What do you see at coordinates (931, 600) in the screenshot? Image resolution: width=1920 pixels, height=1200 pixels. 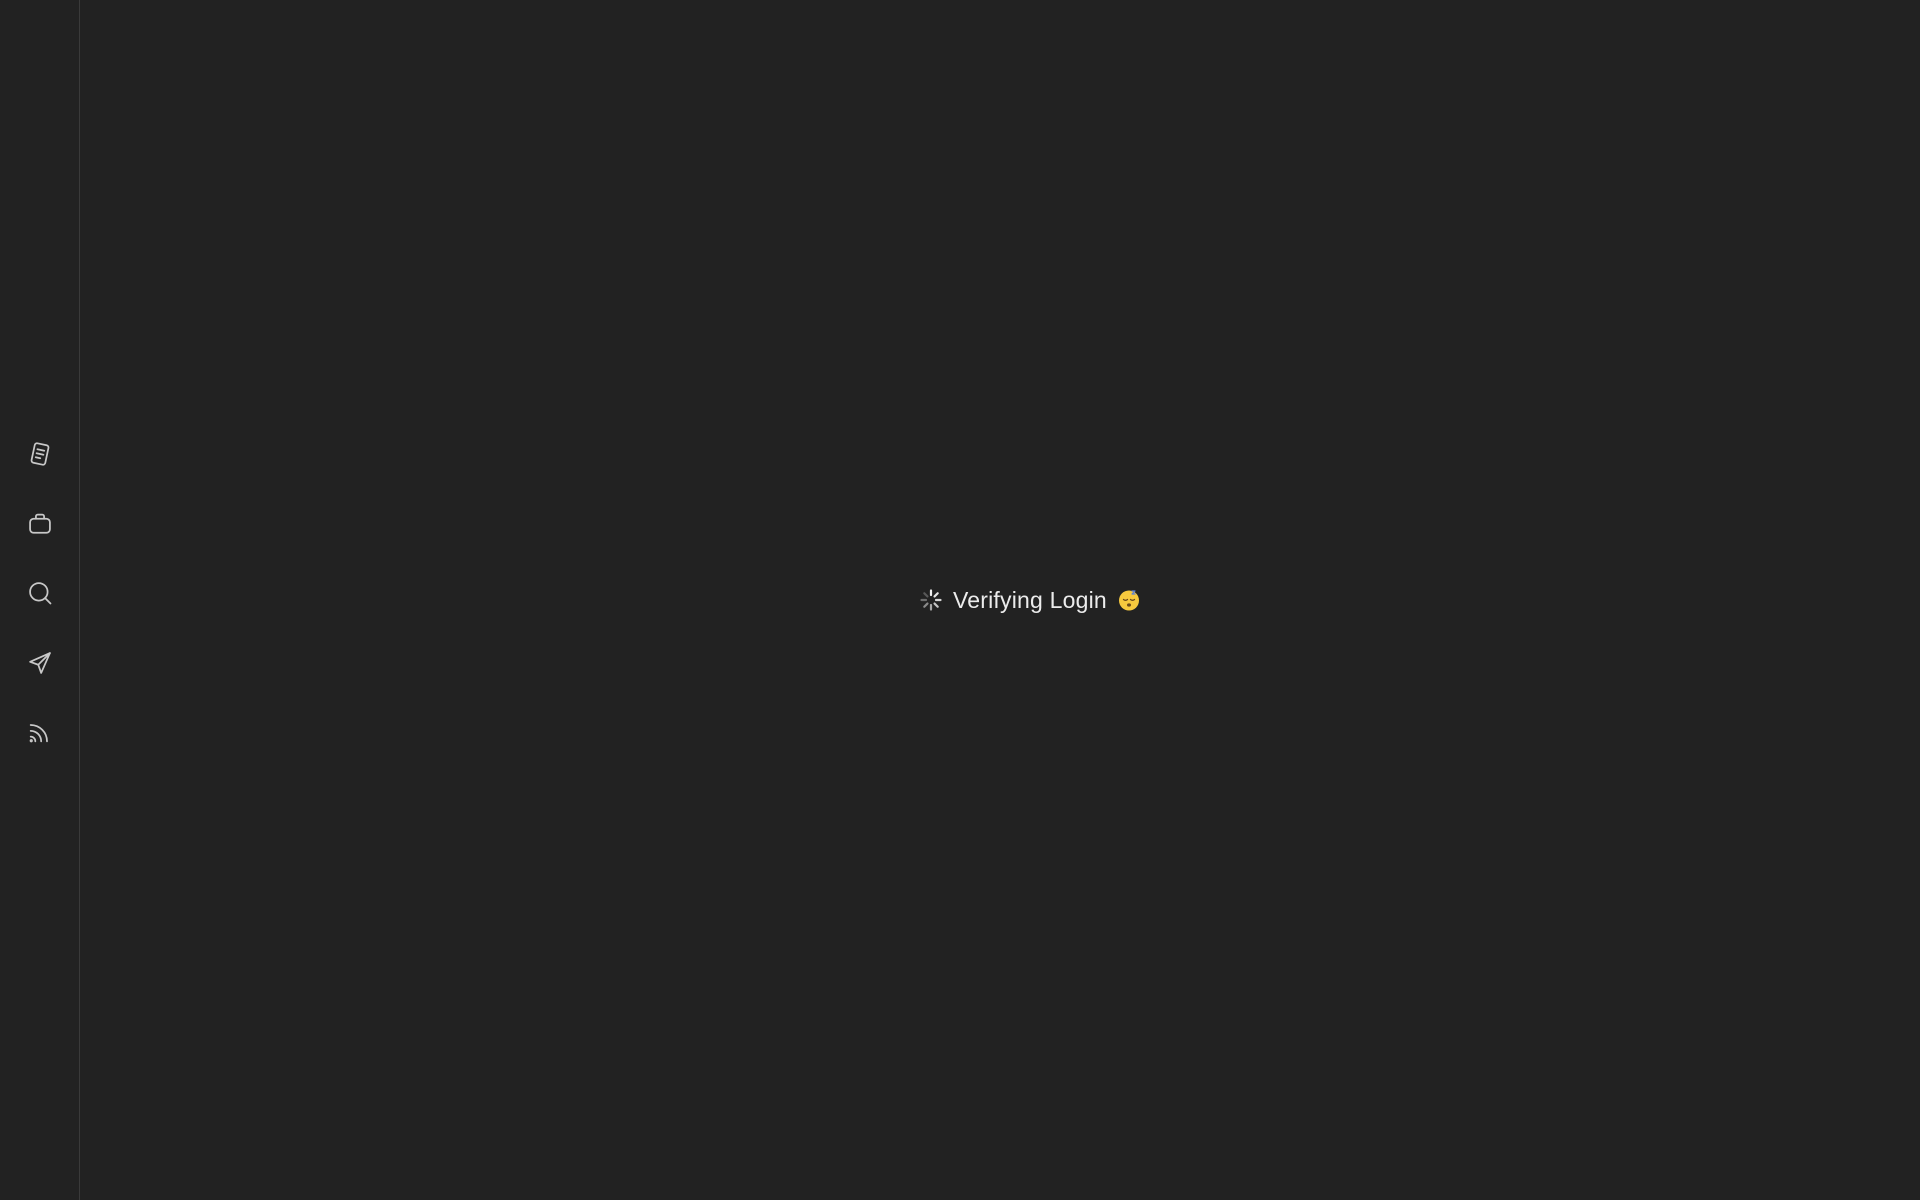 I see `loading-spinner-icon` at bounding box center [931, 600].